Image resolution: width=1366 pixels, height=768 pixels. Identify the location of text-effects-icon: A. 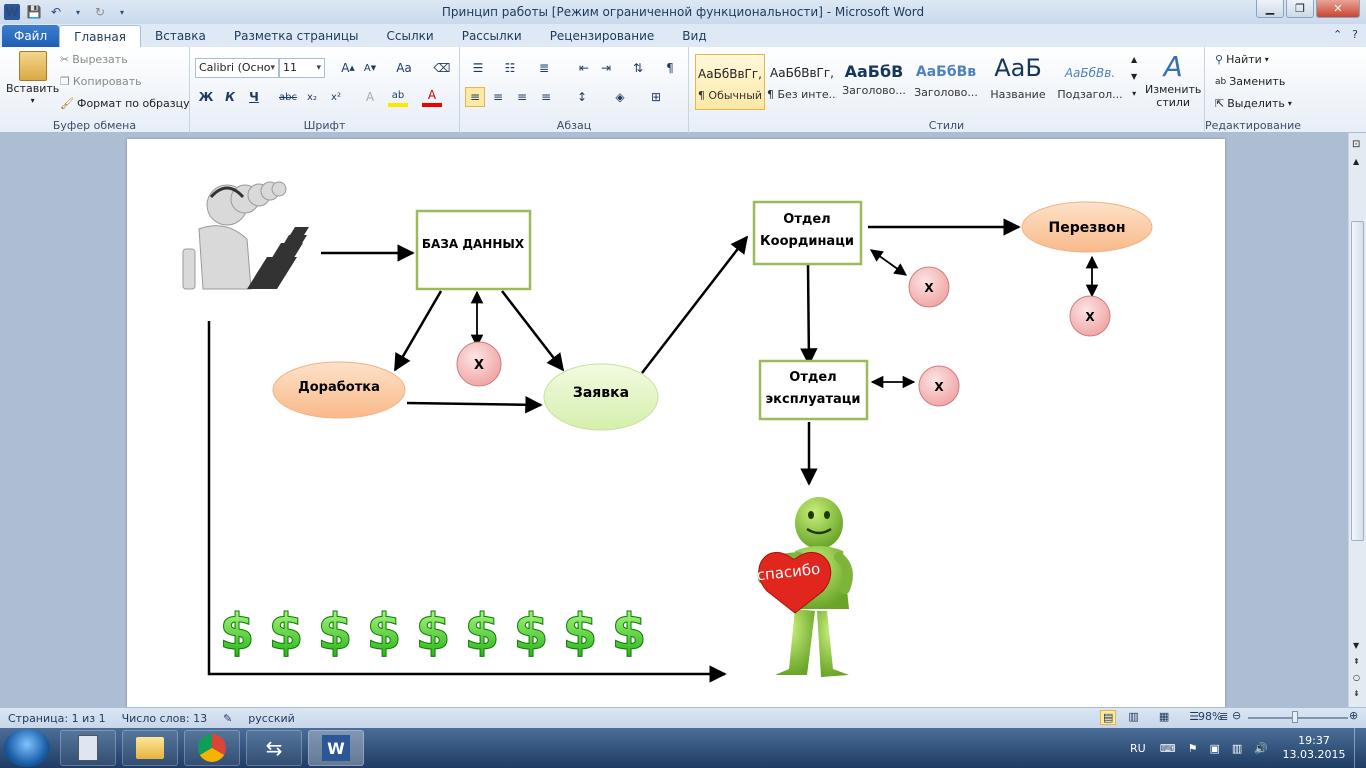
(370, 97).